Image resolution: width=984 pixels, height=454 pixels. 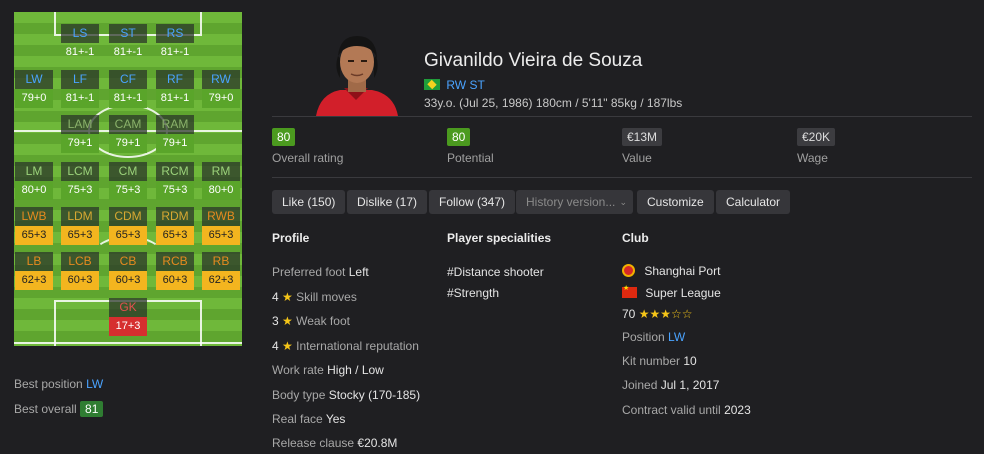 I want to click on position-code: RM, so click(x=221, y=171).